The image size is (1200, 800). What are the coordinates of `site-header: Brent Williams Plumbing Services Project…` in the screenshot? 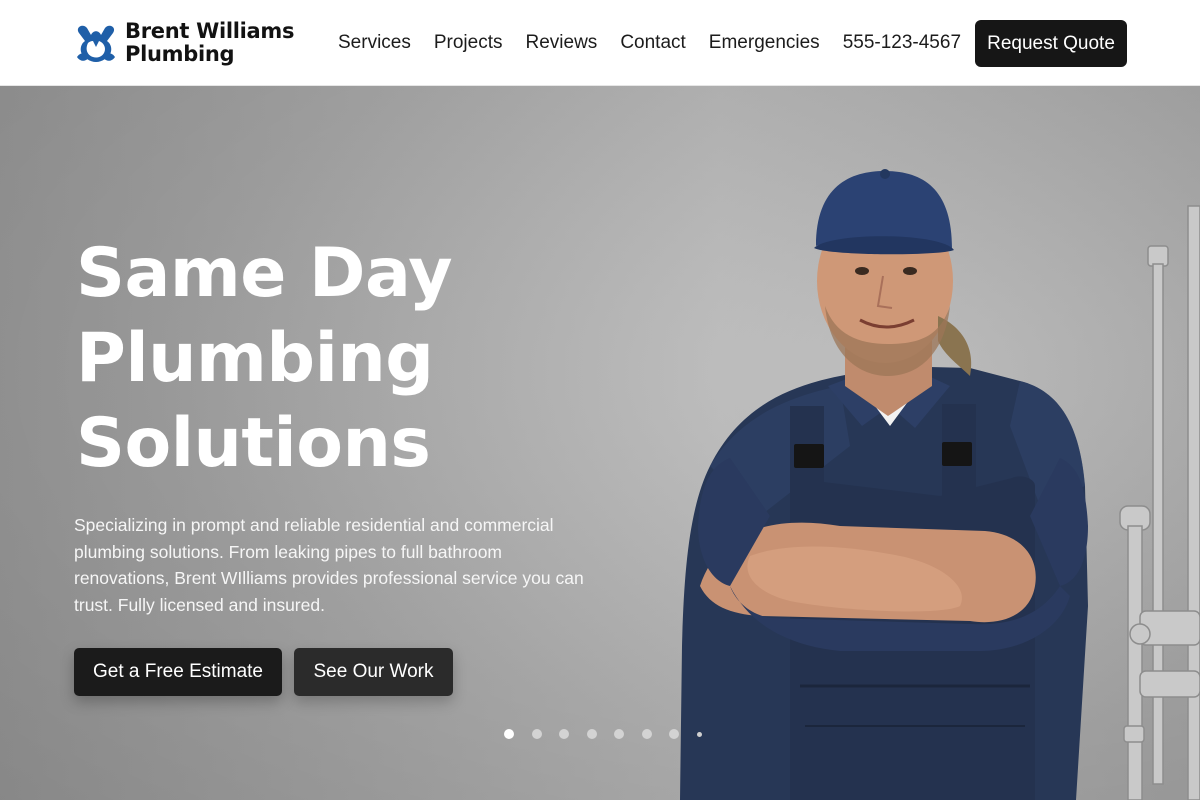 It's located at (600, 43).